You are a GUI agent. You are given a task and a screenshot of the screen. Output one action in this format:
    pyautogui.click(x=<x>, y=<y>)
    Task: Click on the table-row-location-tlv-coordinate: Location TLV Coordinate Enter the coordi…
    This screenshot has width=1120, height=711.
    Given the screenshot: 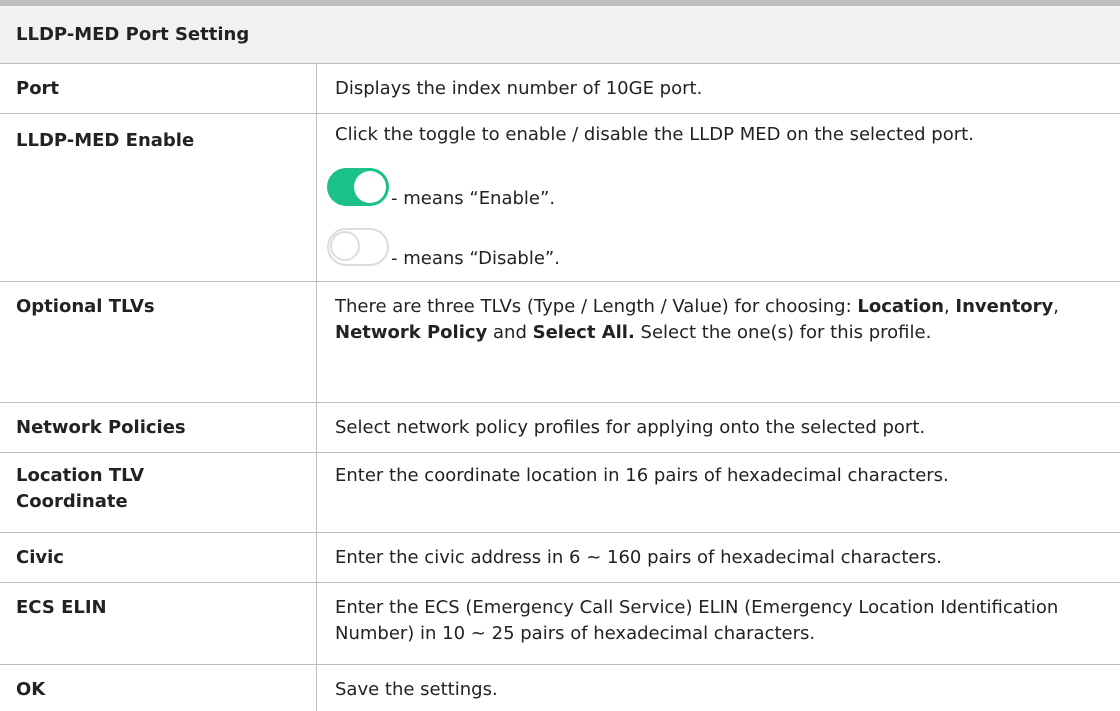 What is the action you would take?
    pyautogui.click(x=560, y=493)
    